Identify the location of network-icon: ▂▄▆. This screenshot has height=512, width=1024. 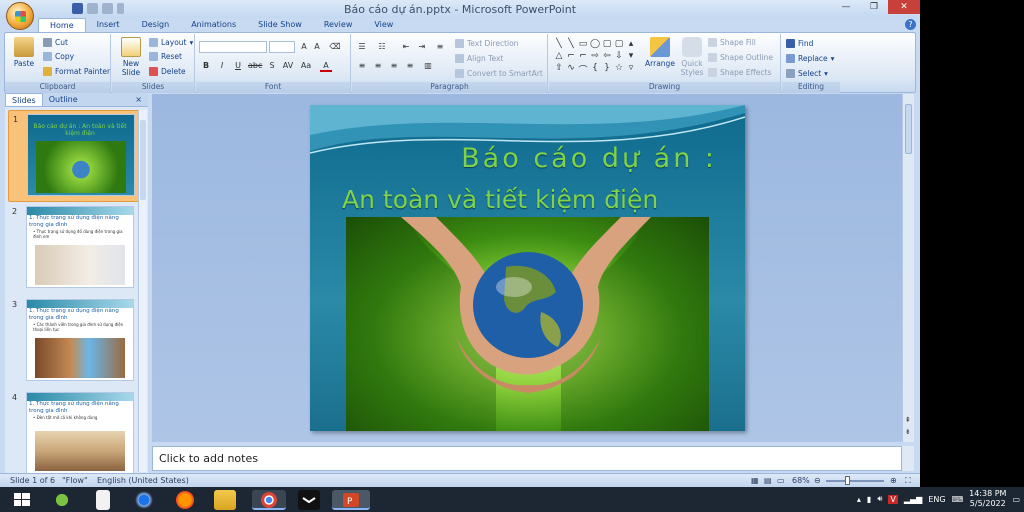
(913, 499).